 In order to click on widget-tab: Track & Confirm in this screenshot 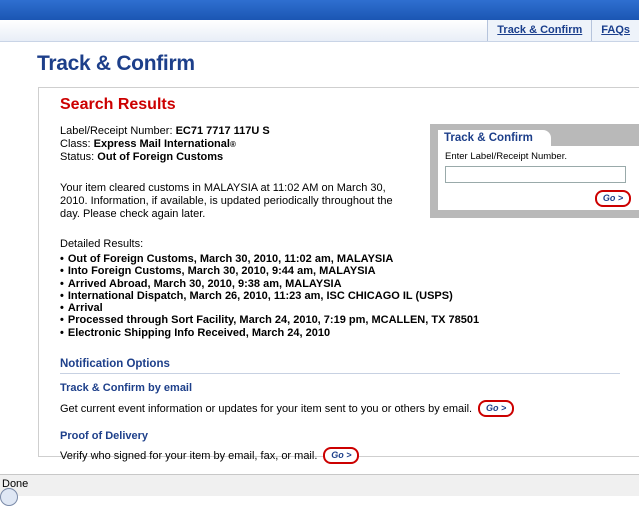, I will do `click(494, 138)`.